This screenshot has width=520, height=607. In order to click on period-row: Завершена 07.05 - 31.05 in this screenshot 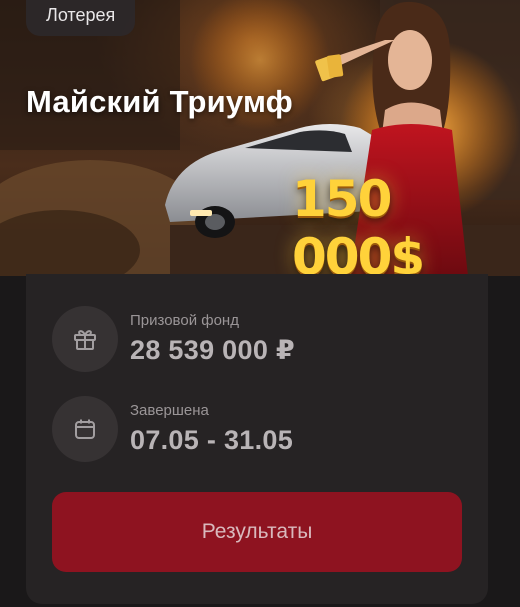, I will do `click(172, 429)`.